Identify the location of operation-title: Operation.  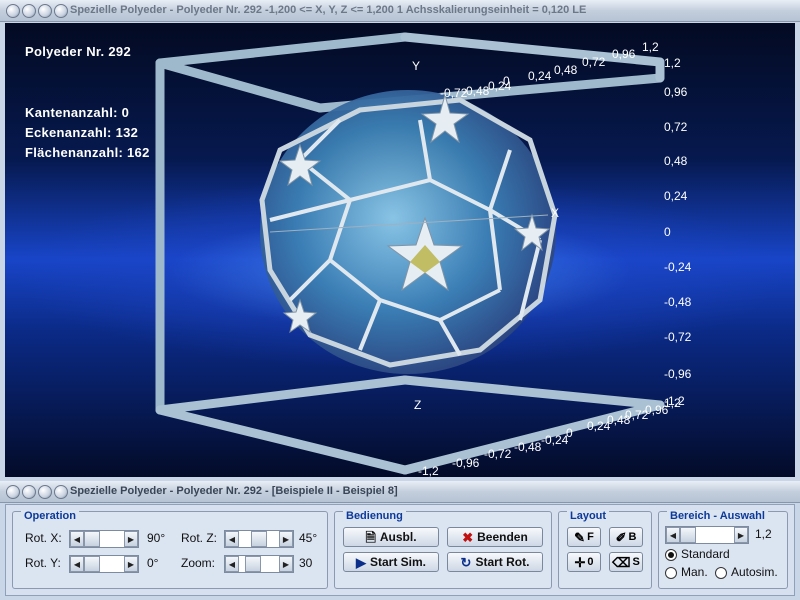
(50, 516).